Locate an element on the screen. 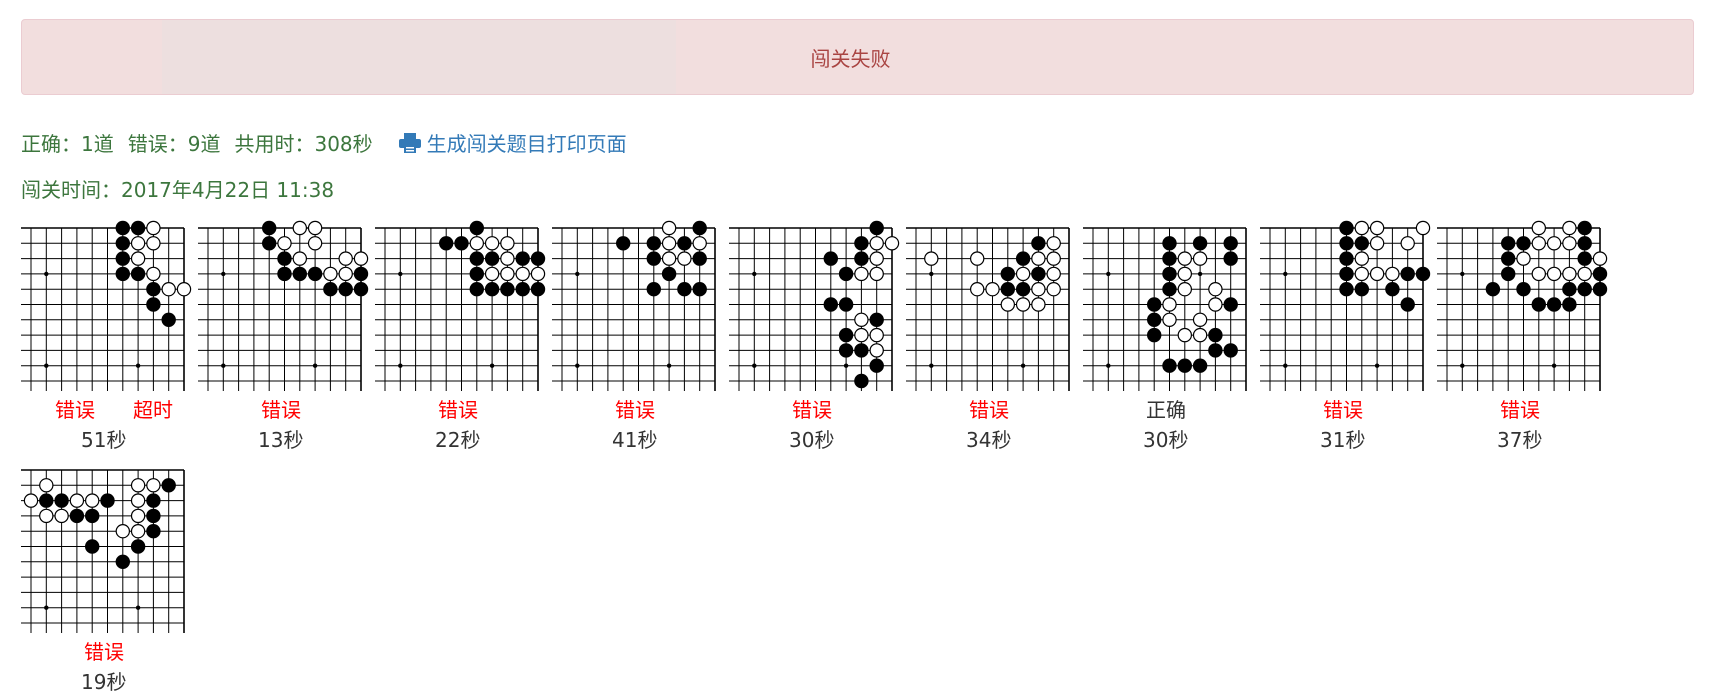 This screenshot has width=1731, height=695. failure-alert: 闯关失败 is located at coordinates (857, 57).